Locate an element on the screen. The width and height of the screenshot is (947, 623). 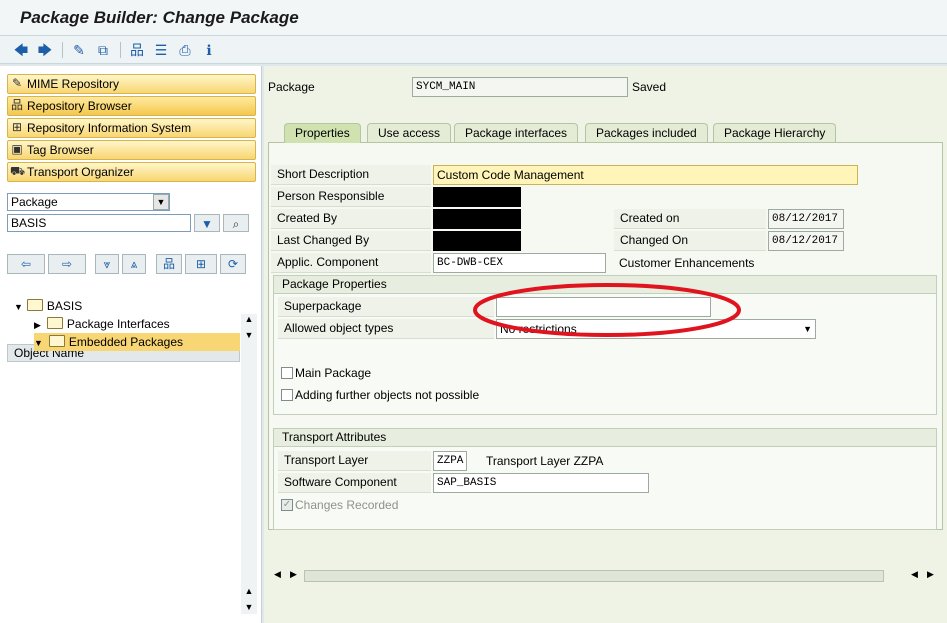
short-description-label: Short Description is located at coordinates (351, 175).